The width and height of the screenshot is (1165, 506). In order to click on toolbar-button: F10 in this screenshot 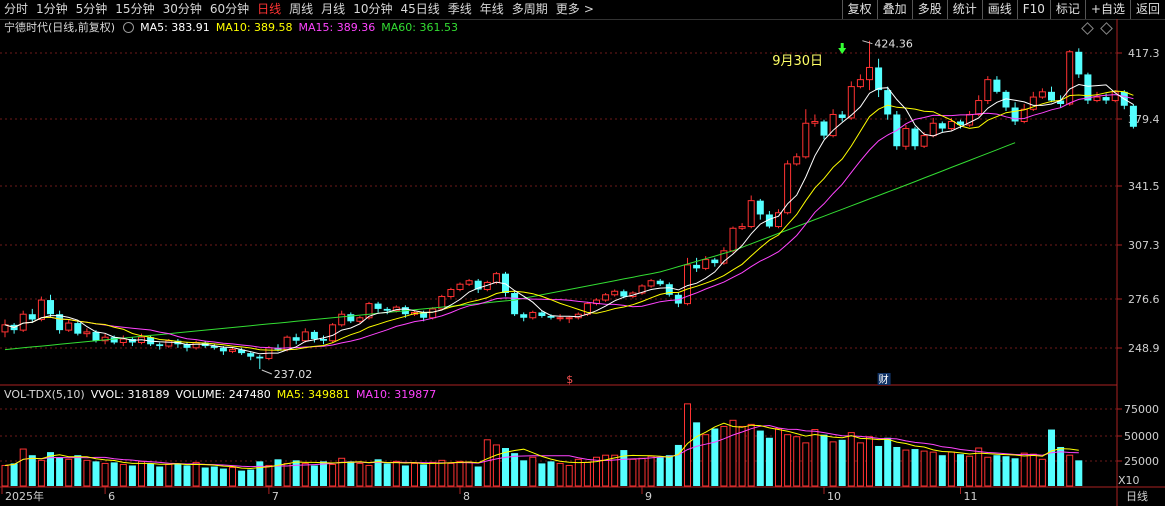, I will do `click(1033, 9)`.